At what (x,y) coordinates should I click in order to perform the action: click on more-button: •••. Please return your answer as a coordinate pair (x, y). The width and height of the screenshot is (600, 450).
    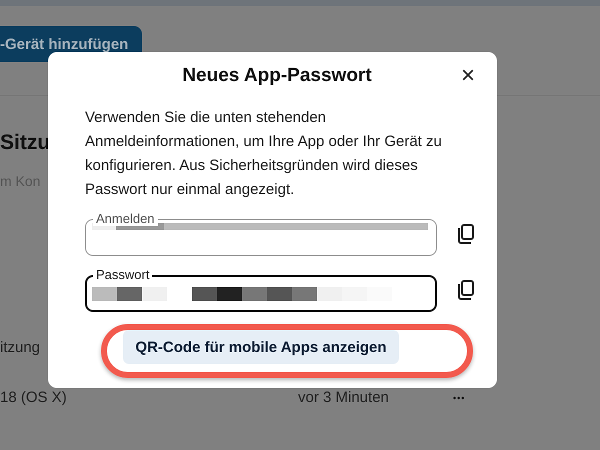
    Looking at the image, I should click on (459, 397).